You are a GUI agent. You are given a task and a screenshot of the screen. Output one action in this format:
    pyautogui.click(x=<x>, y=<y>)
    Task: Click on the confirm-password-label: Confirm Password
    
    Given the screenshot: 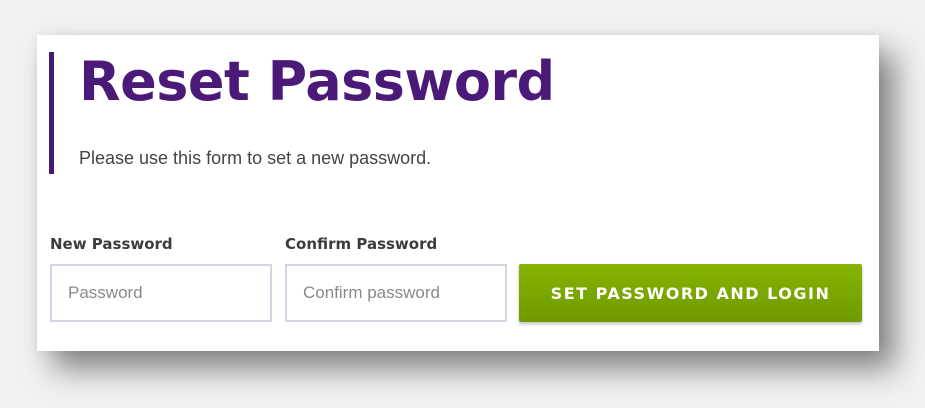 What is the action you would take?
    pyautogui.click(x=361, y=244)
    